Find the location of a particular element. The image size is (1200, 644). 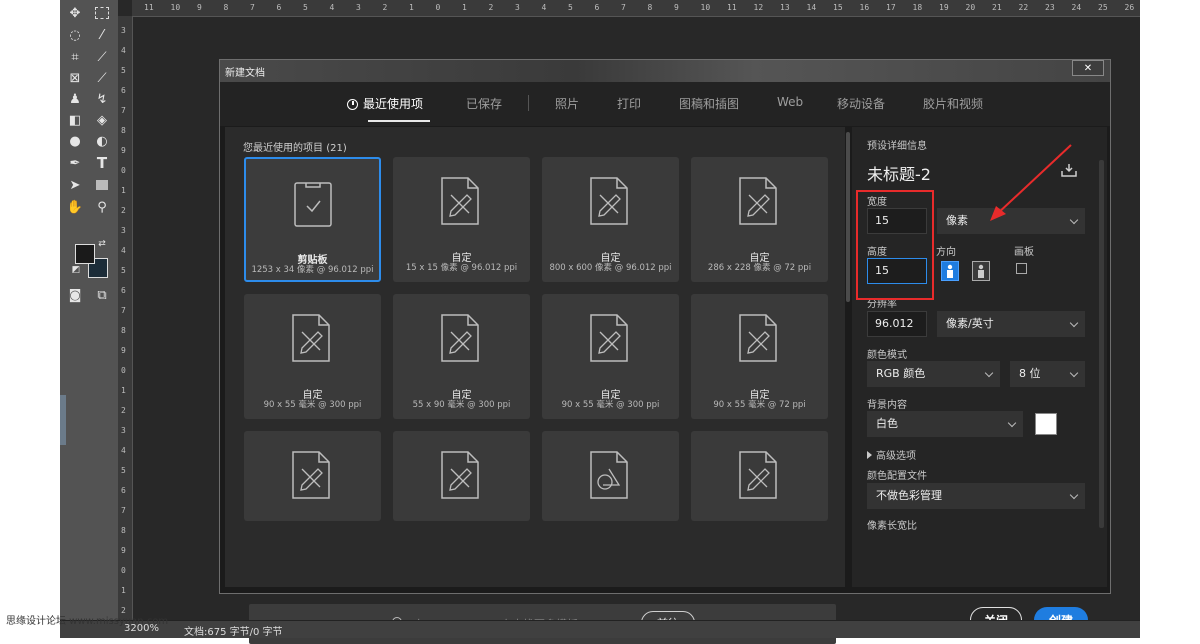

advanced-options-toggle: 高级选项 is located at coordinates (891, 454).